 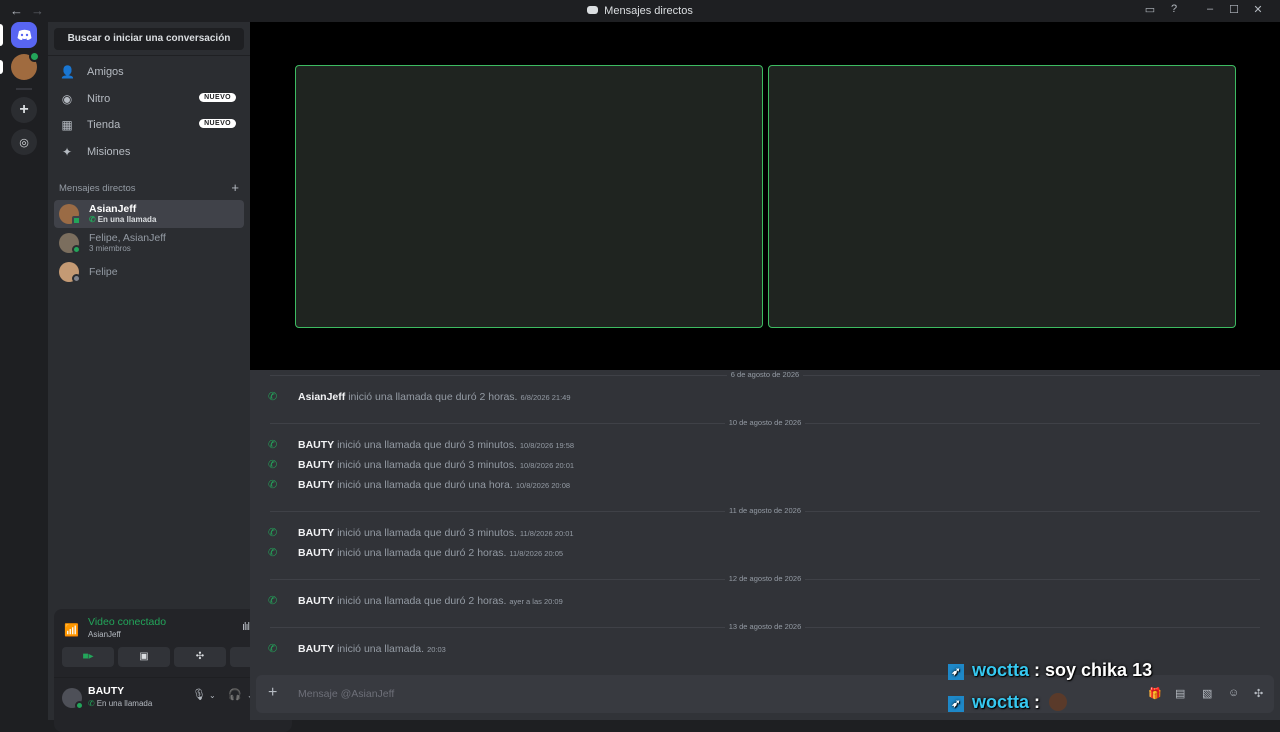 I want to click on nav-quests: ✦ Misiones, so click(x=149, y=152).